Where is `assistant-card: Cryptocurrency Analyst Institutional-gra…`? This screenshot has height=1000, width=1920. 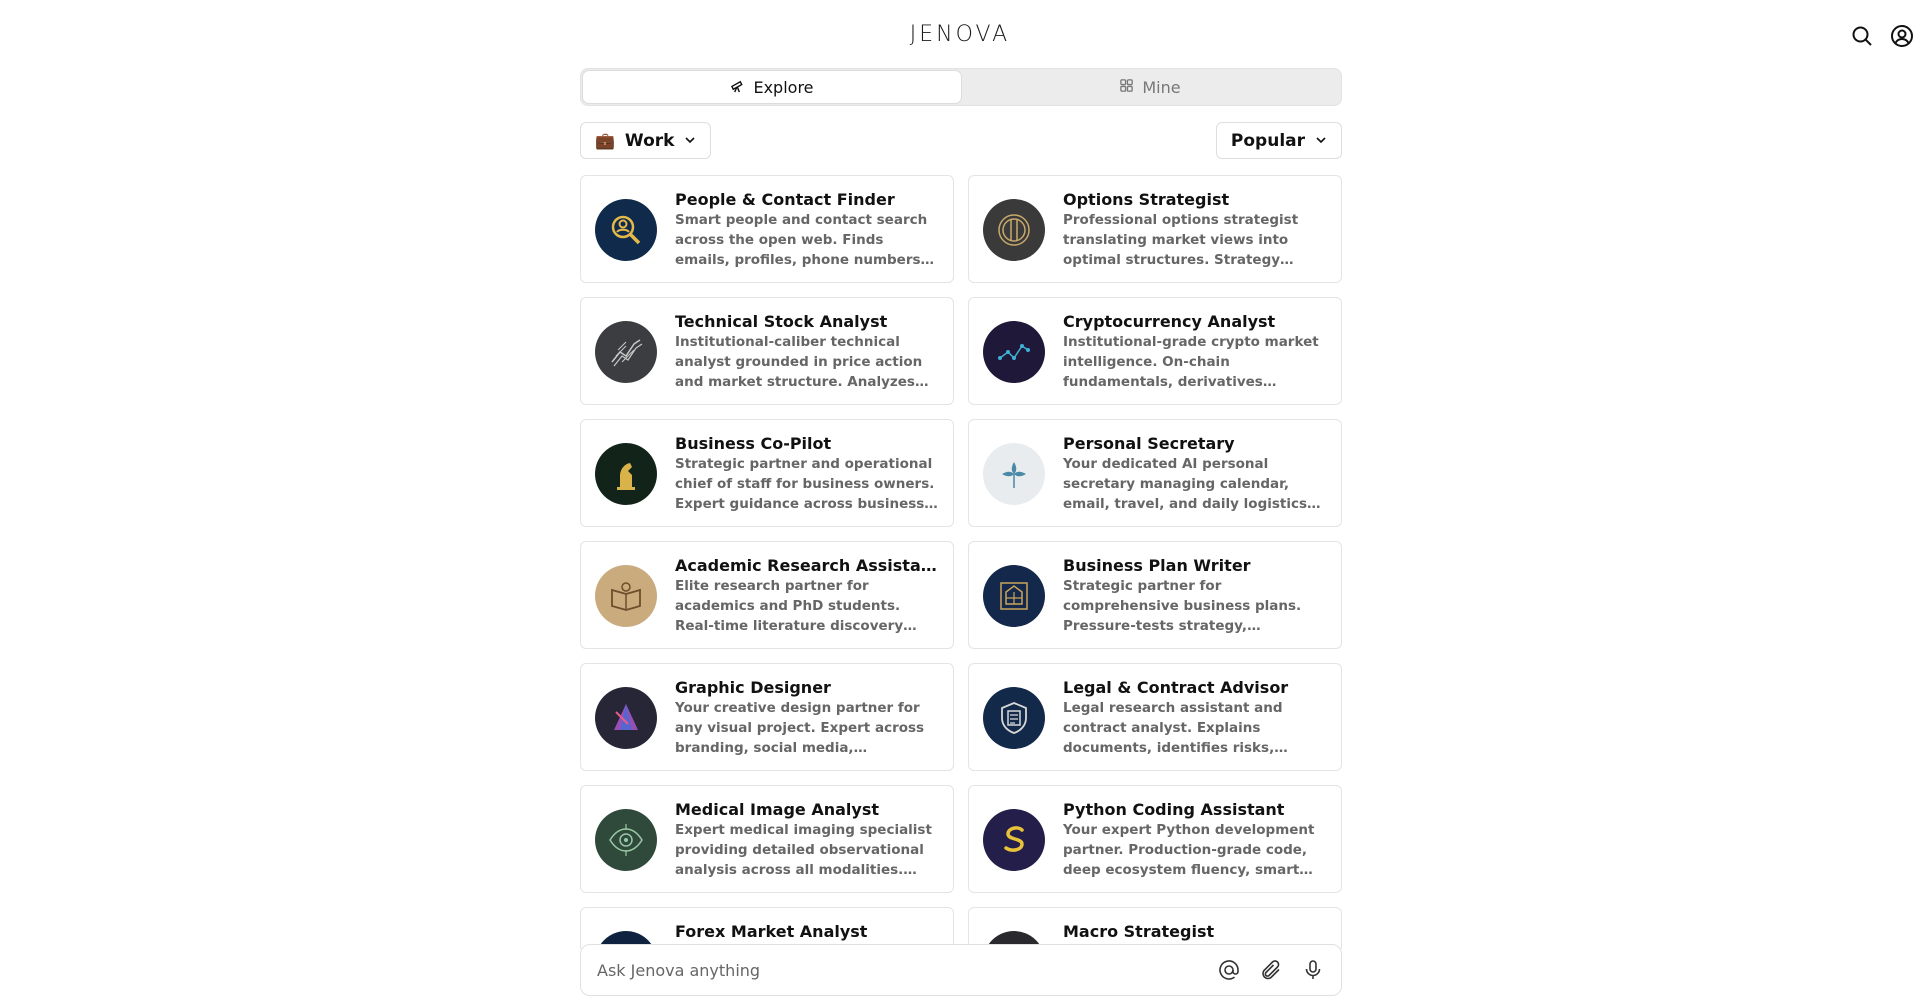 assistant-card: Cryptocurrency Analyst Institutional-gra… is located at coordinates (1155, 351).